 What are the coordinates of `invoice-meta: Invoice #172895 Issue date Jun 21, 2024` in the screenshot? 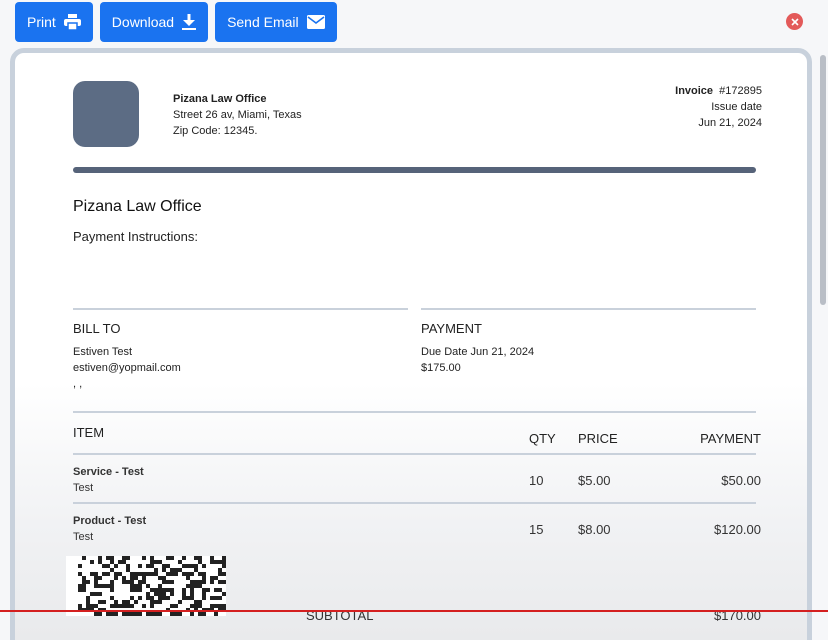 It's located at (718, 107).